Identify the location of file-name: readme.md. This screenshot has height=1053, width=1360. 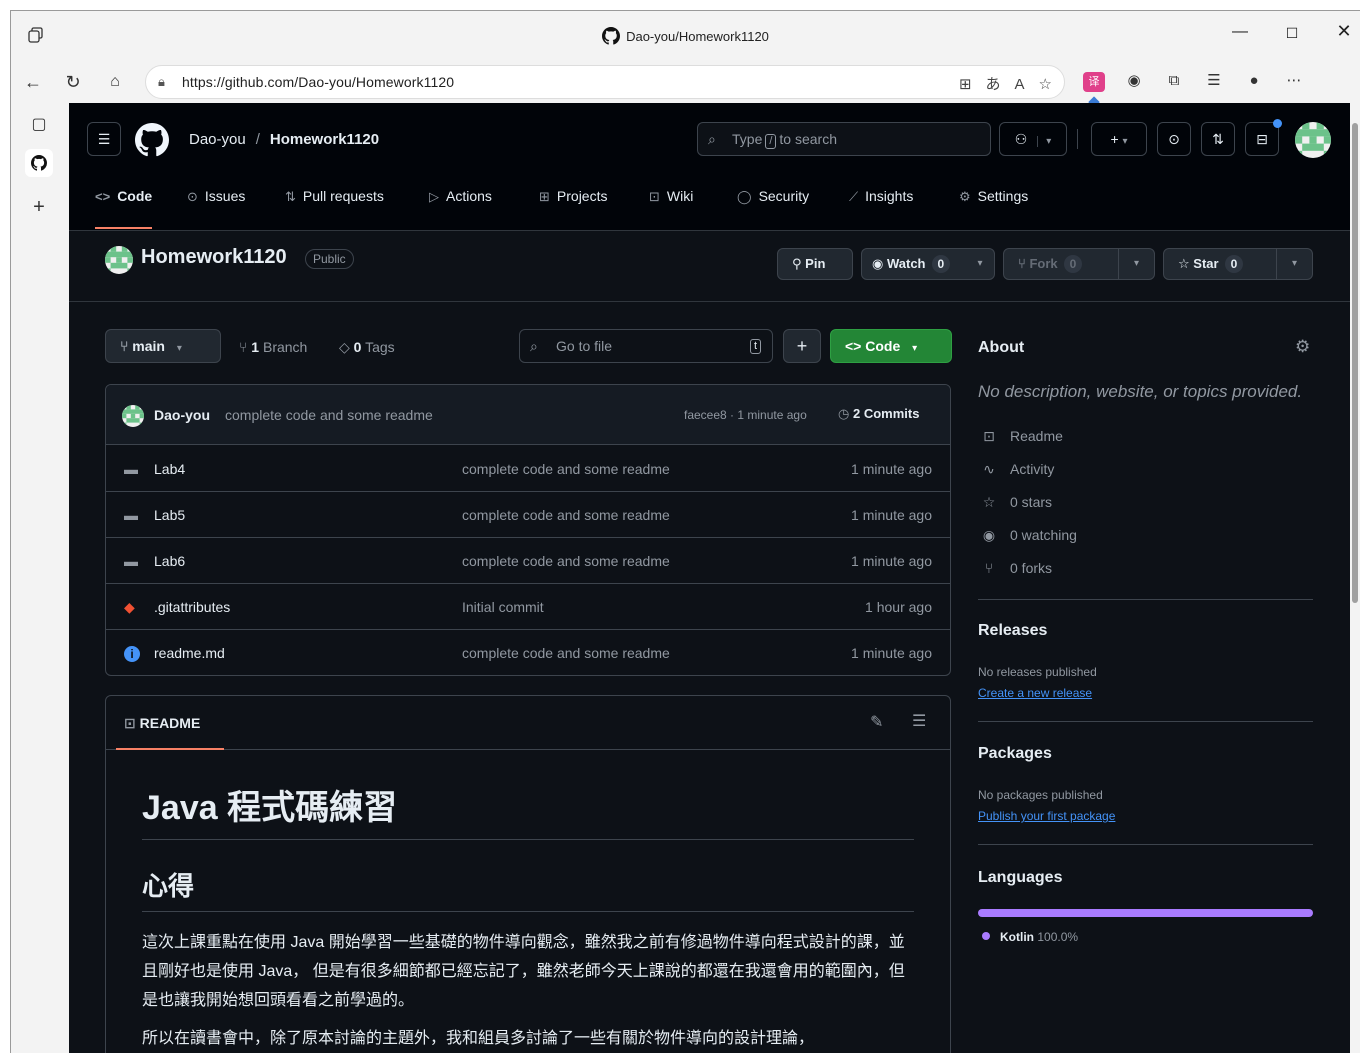
(189, 653).